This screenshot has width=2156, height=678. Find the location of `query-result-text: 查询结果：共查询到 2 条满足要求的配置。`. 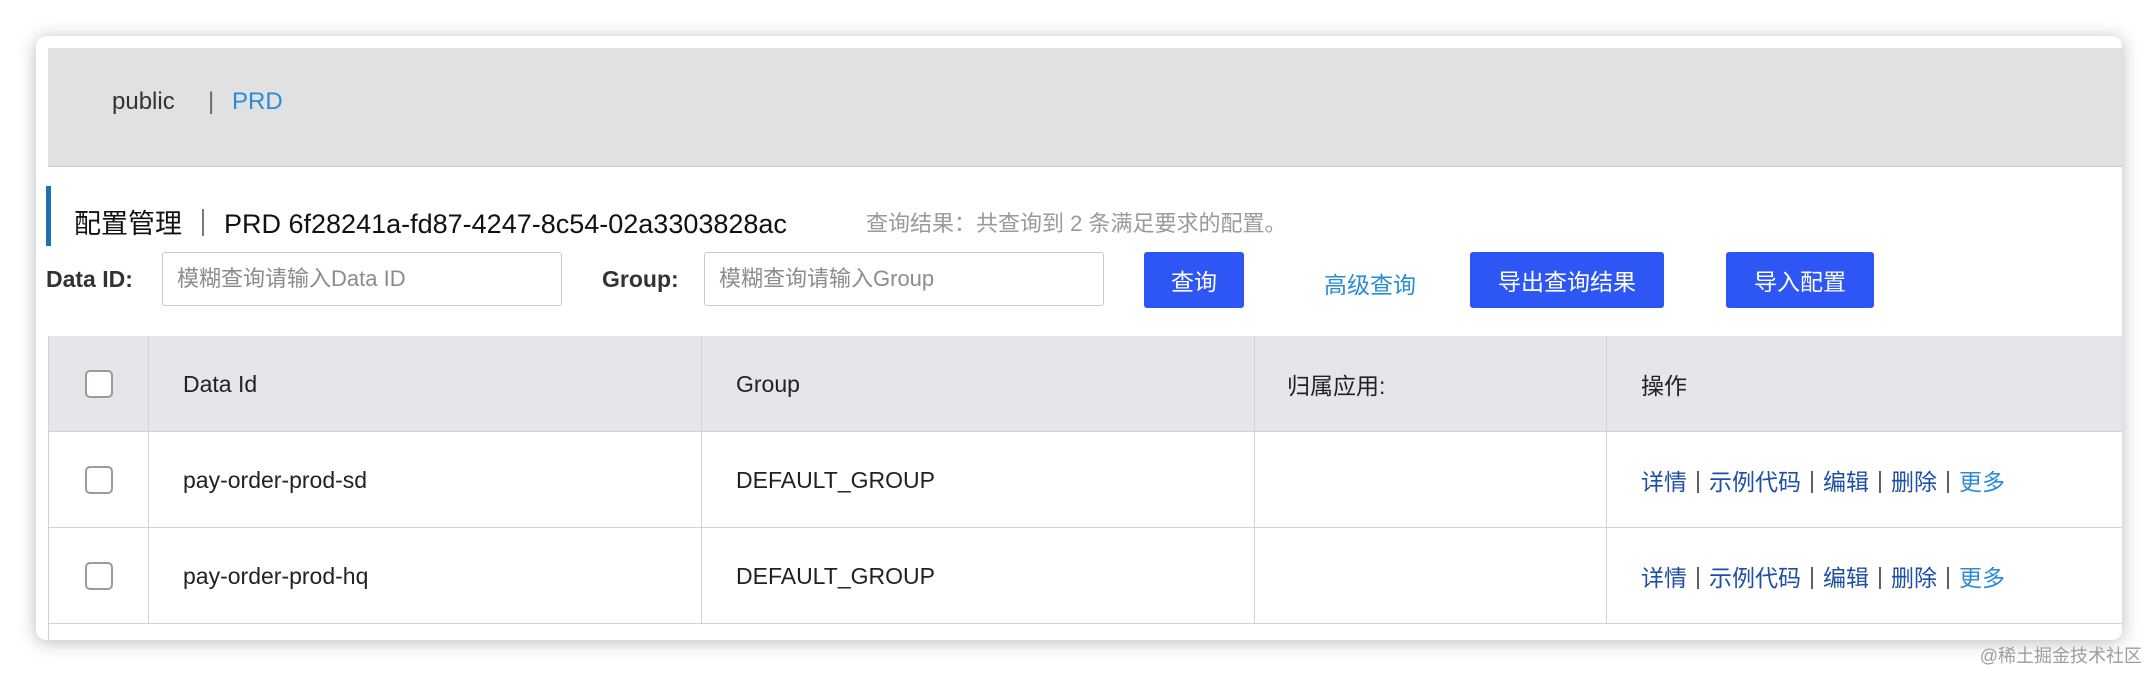

query-result-text: 查询结果：共查询到 2 条满足要求的配置。 is located at coordinates (1076, 223).